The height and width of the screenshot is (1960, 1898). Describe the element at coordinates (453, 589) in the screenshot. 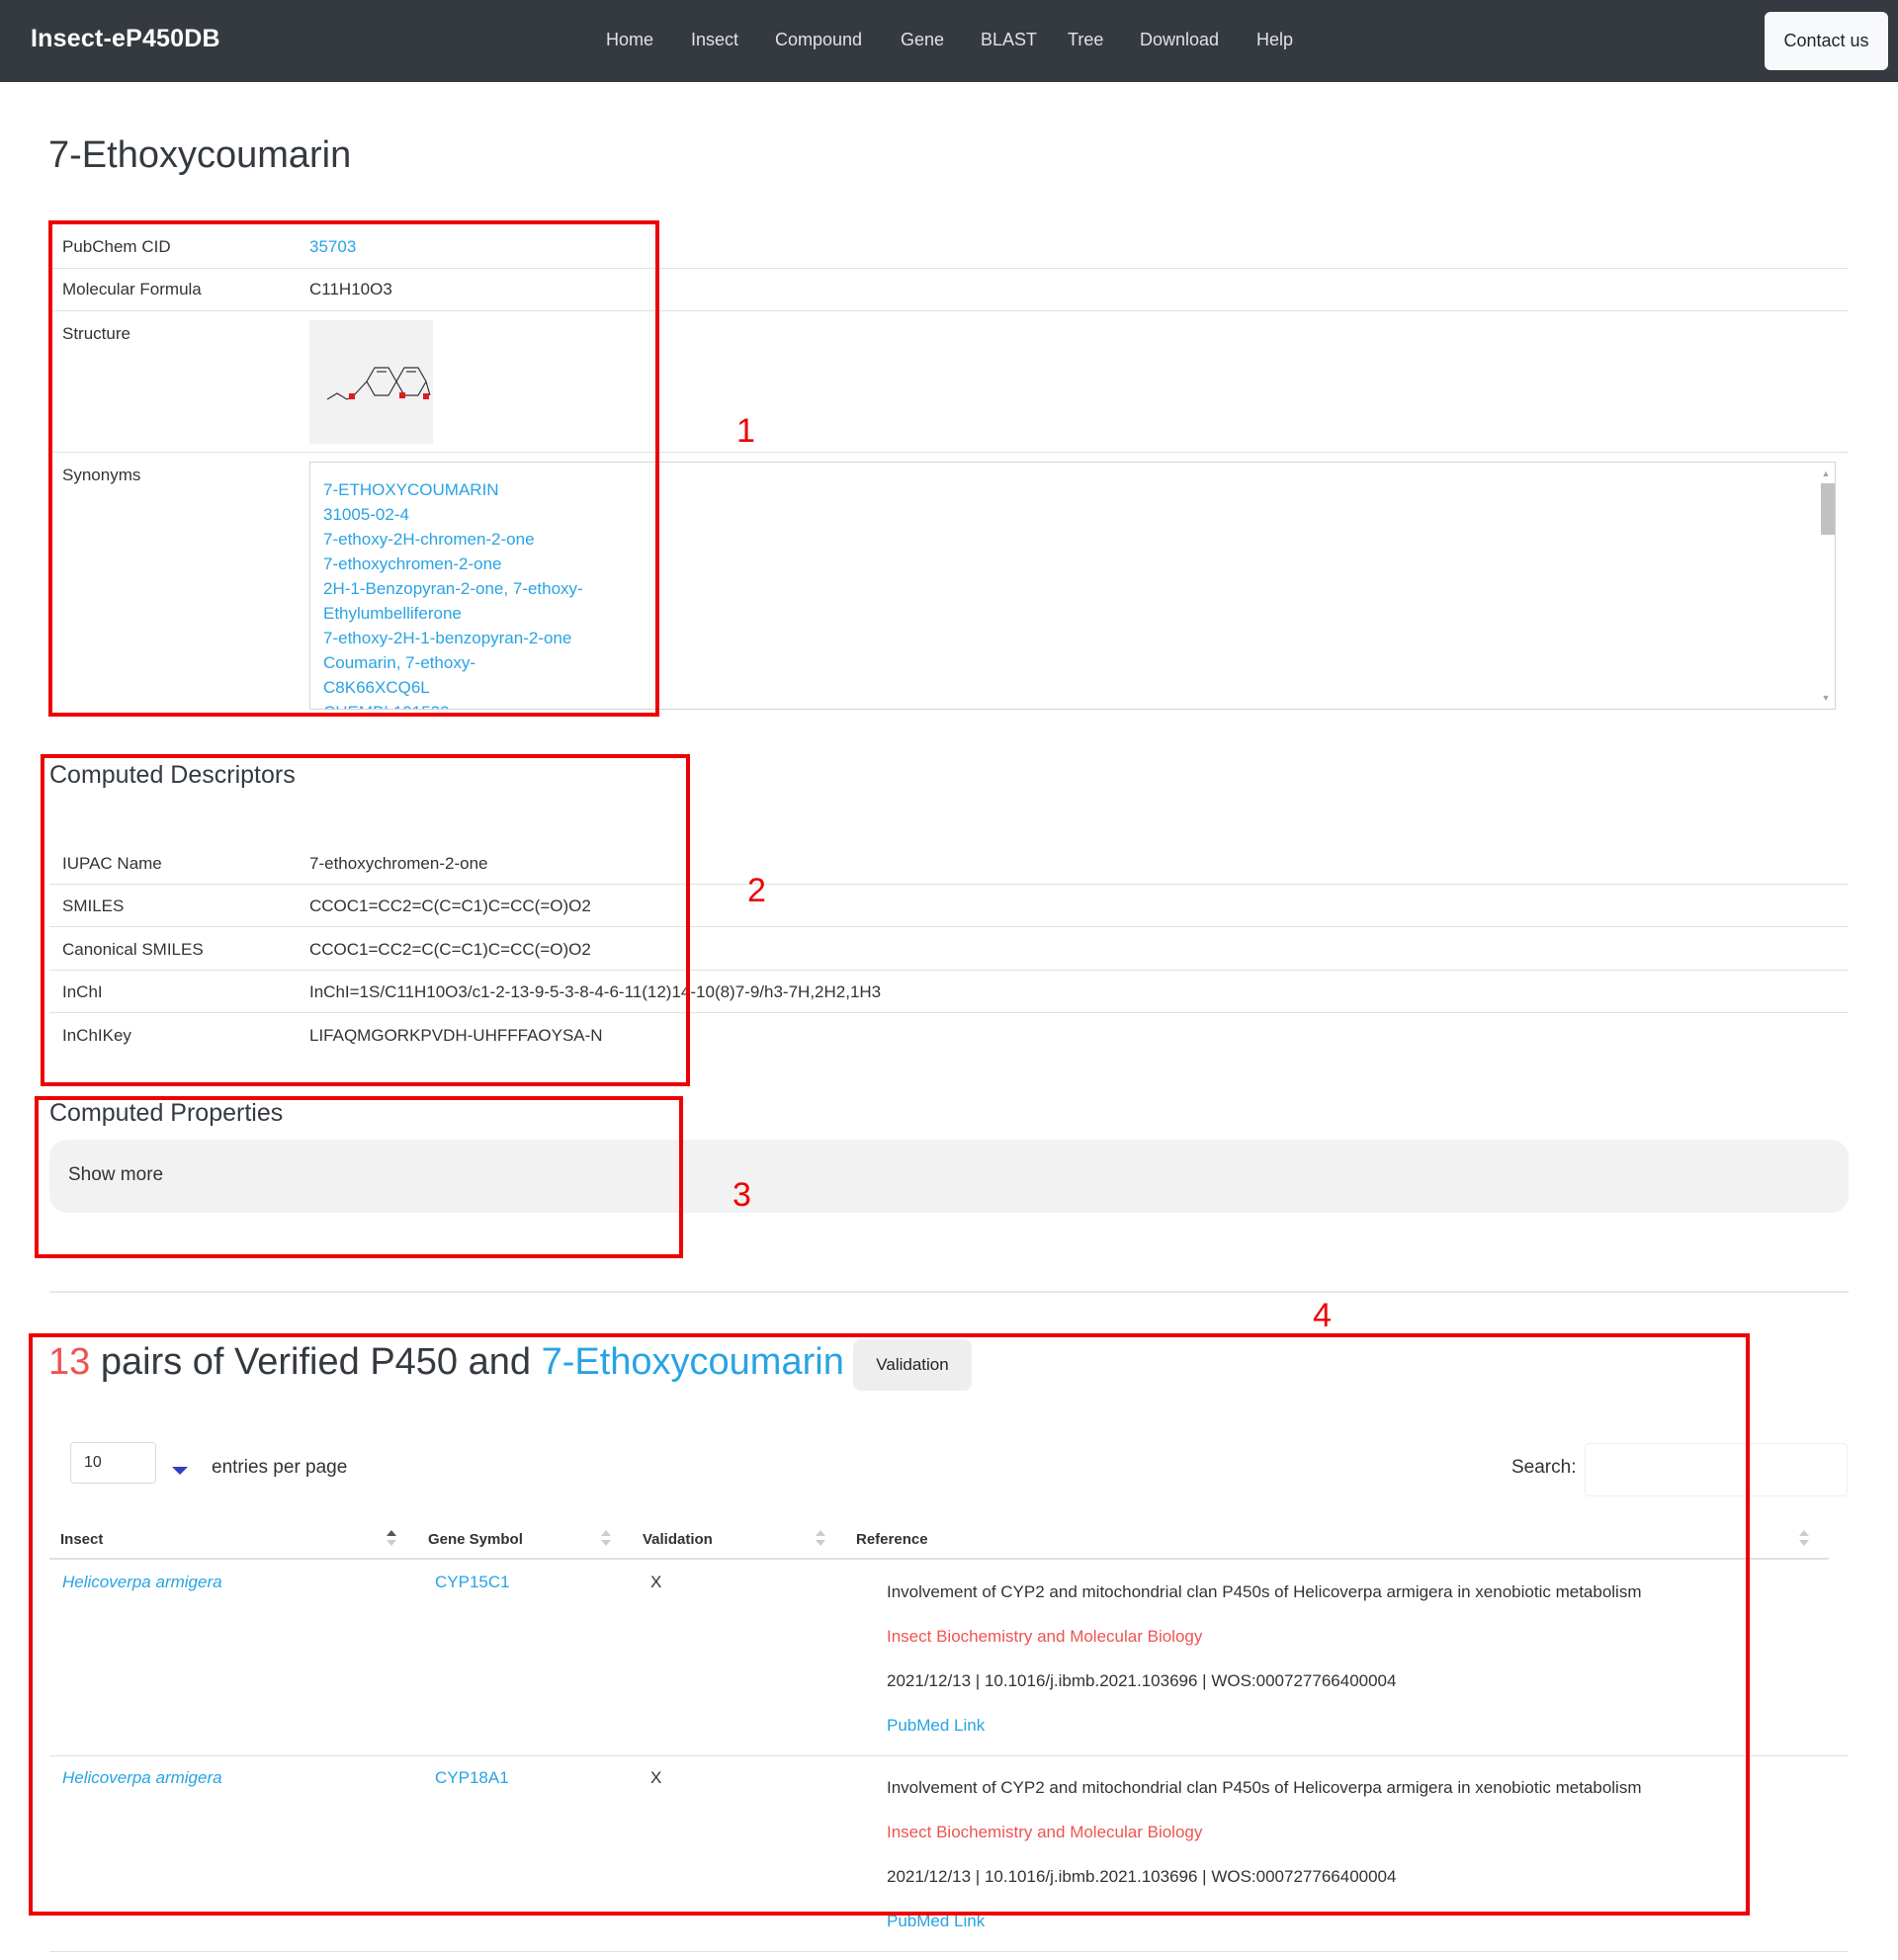

I see `synonym-item: 2H-1-Benzopyran-2-one, 7-ethoxy-` at that location.